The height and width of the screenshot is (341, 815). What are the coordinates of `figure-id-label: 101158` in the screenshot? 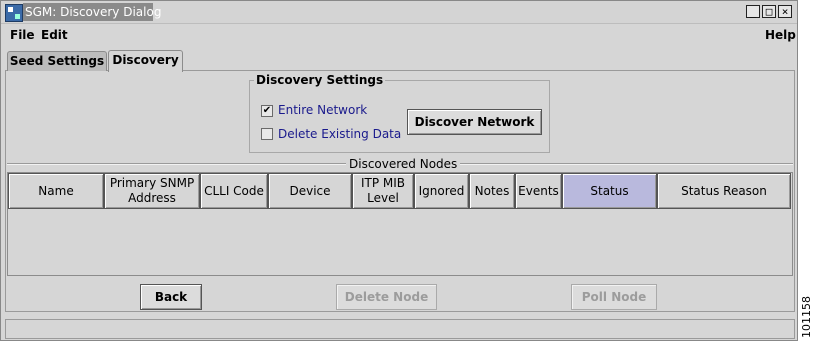 It's located at (807, 317).